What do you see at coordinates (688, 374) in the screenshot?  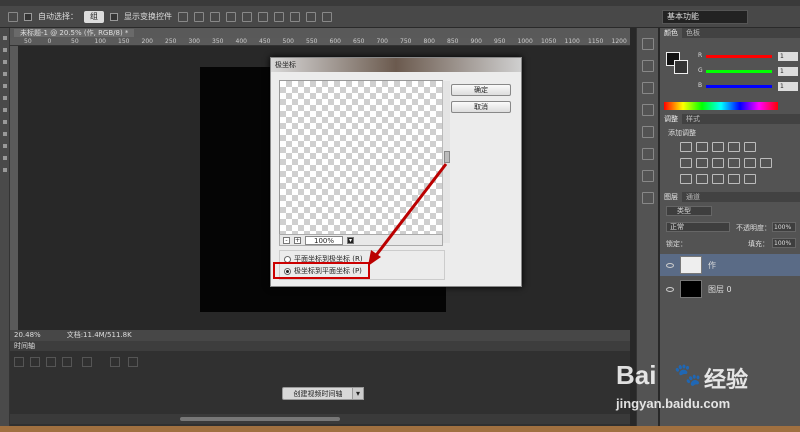 I see `paw-icon: 🐾` at bounding box center [688, 374].